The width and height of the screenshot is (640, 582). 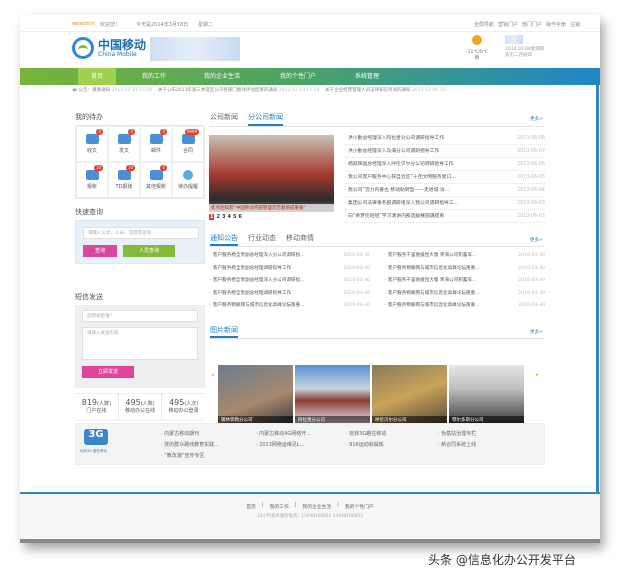 What do you see at coordinates (457, 433) in the screenshot?
I see `link-item: · 伪基站治理专栏` at bounding box center [457, 433].